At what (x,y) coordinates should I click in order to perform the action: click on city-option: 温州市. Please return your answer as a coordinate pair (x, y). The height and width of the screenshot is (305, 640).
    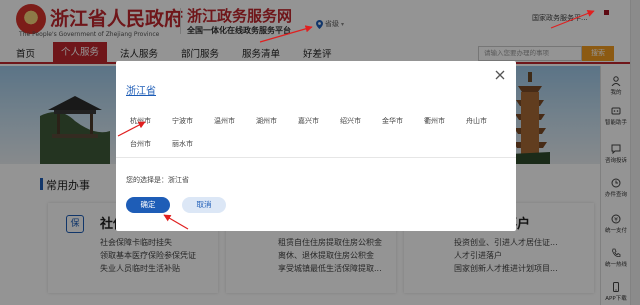
    Looking at the image, I should click on (224, 121).